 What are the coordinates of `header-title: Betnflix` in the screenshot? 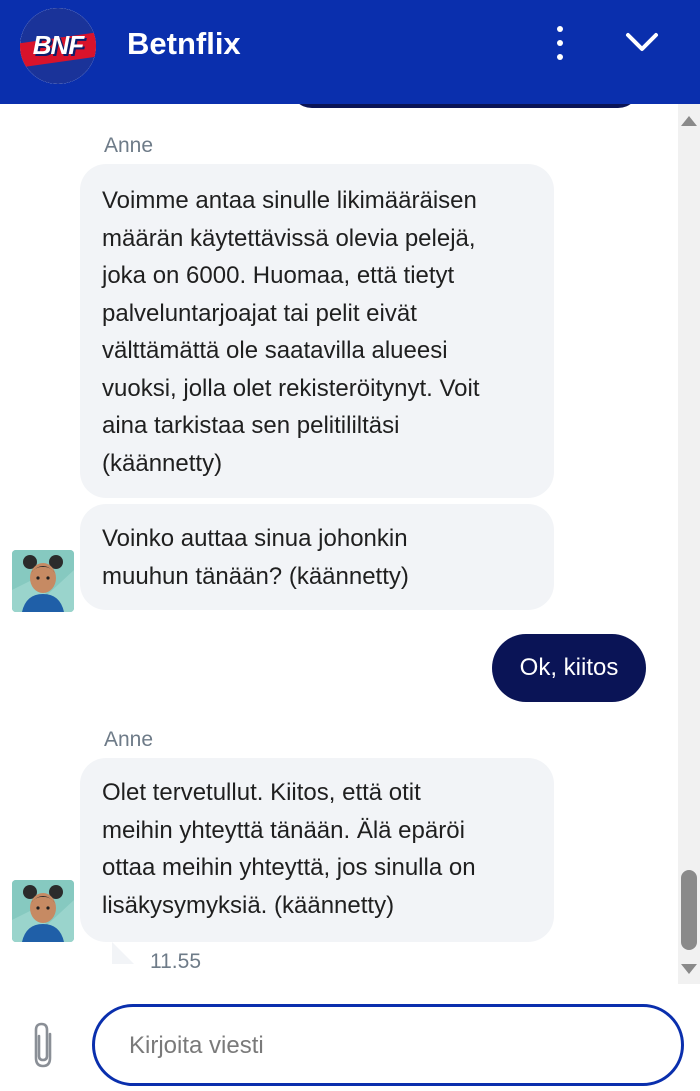 It's located at (184, 43).